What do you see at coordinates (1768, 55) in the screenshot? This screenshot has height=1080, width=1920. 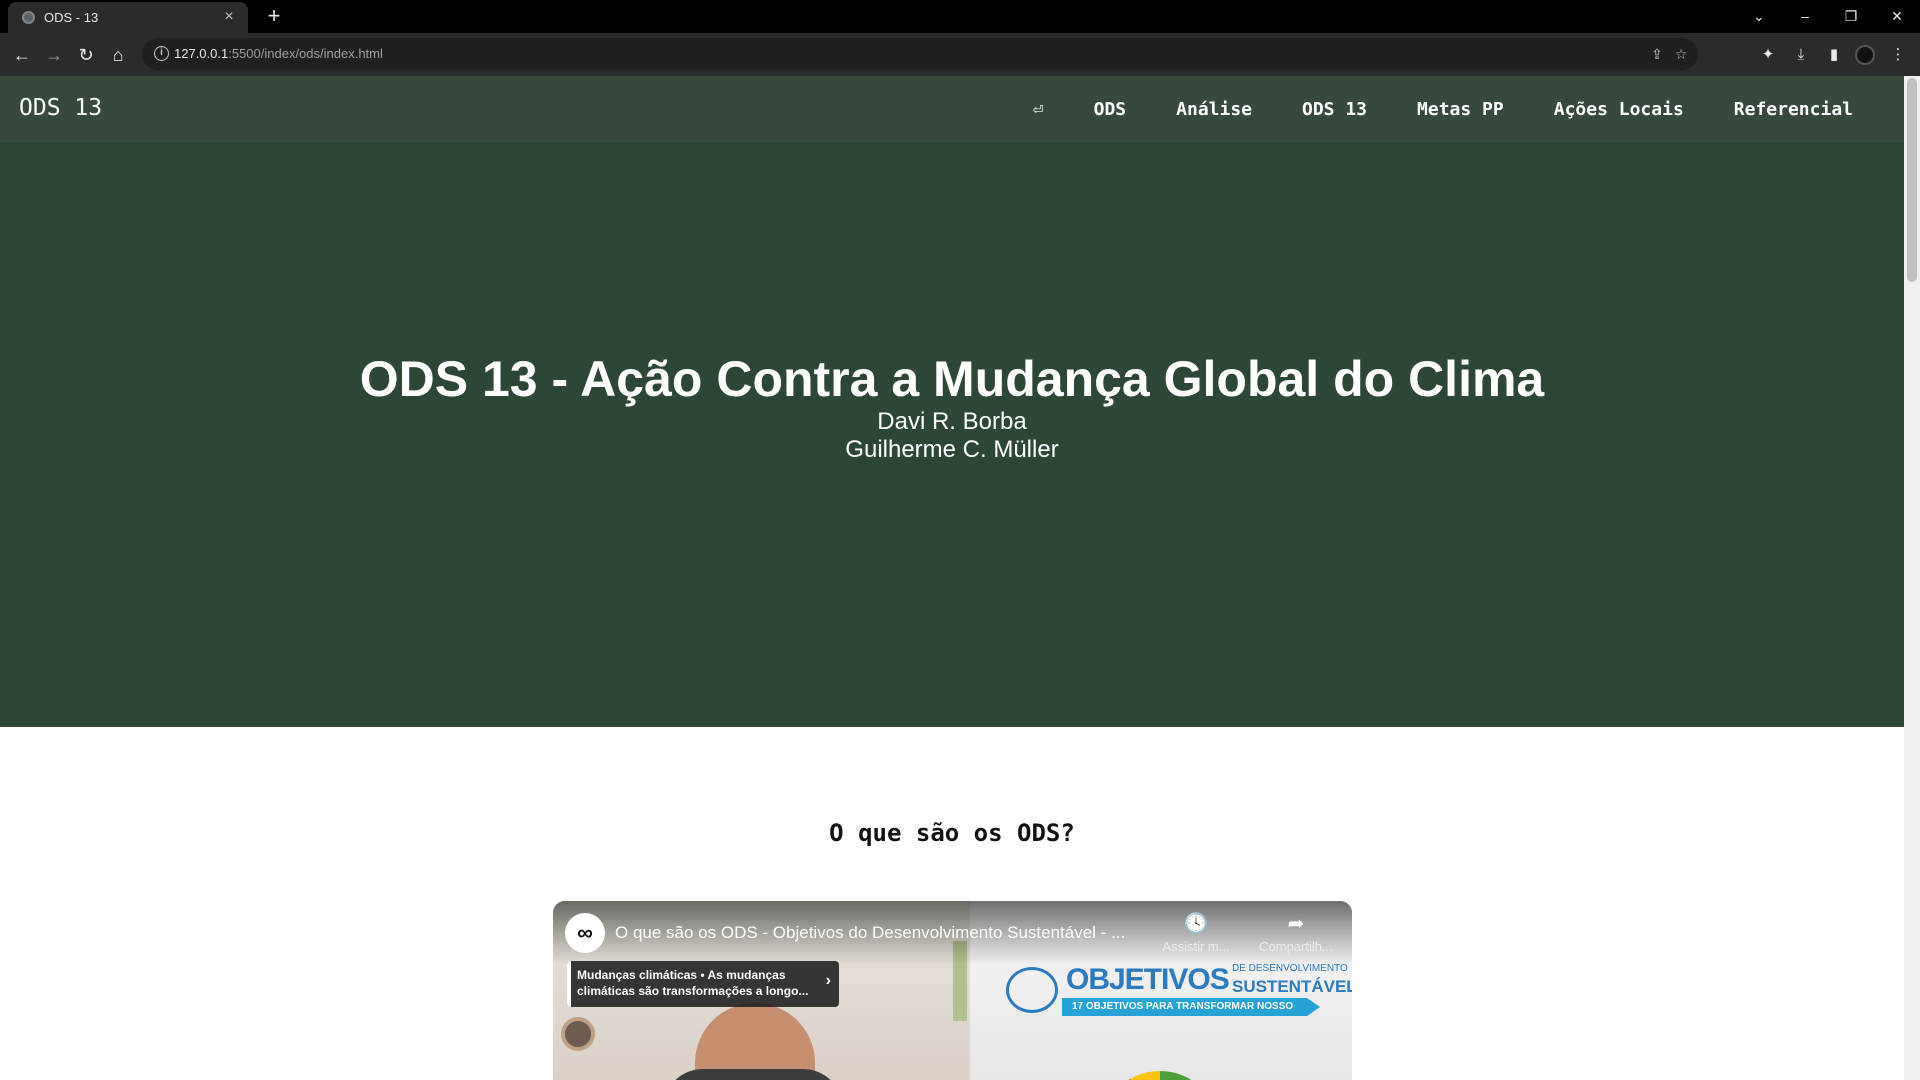 I see `extensions-icon: ✦` at bounding box center [1768, 55].